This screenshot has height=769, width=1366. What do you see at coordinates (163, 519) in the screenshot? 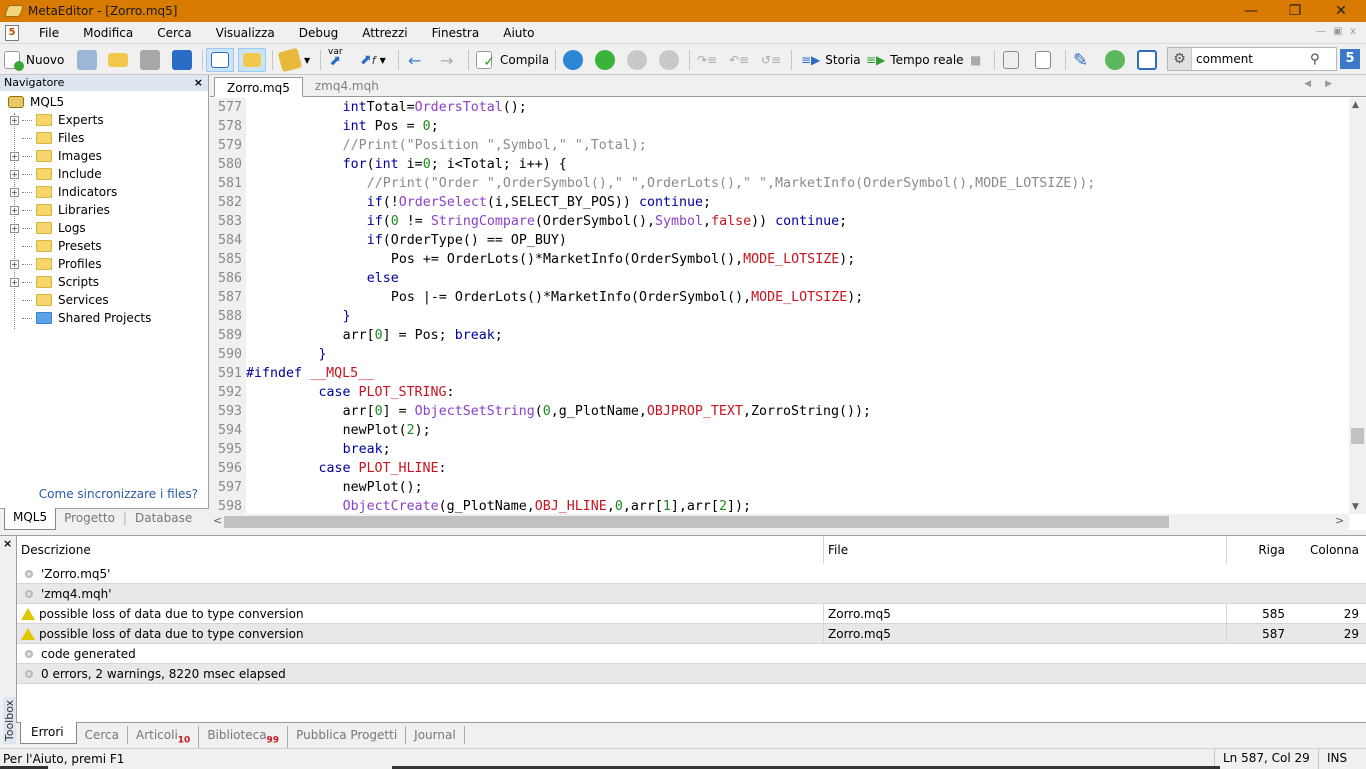
I see `tab-database: Database` at bounding box center [163, 519].